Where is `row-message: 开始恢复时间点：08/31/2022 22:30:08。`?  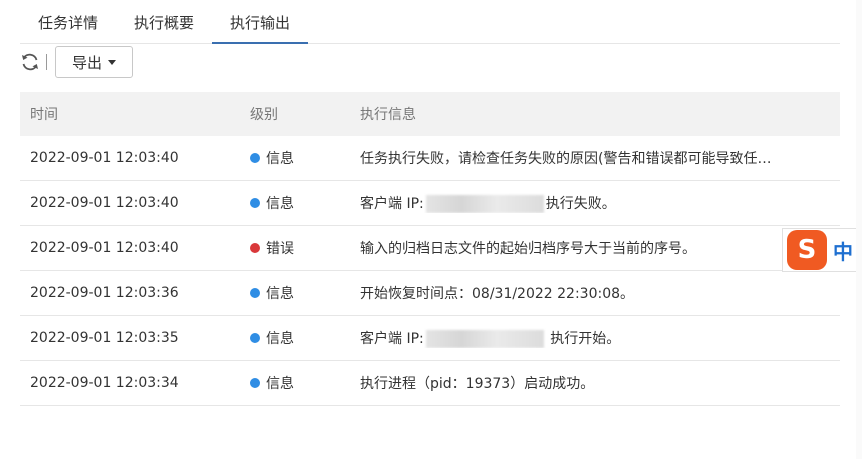 row-message: 开始恢复时间点：08/31/2022 22:30:08。 is located at coordinates (497, 294).